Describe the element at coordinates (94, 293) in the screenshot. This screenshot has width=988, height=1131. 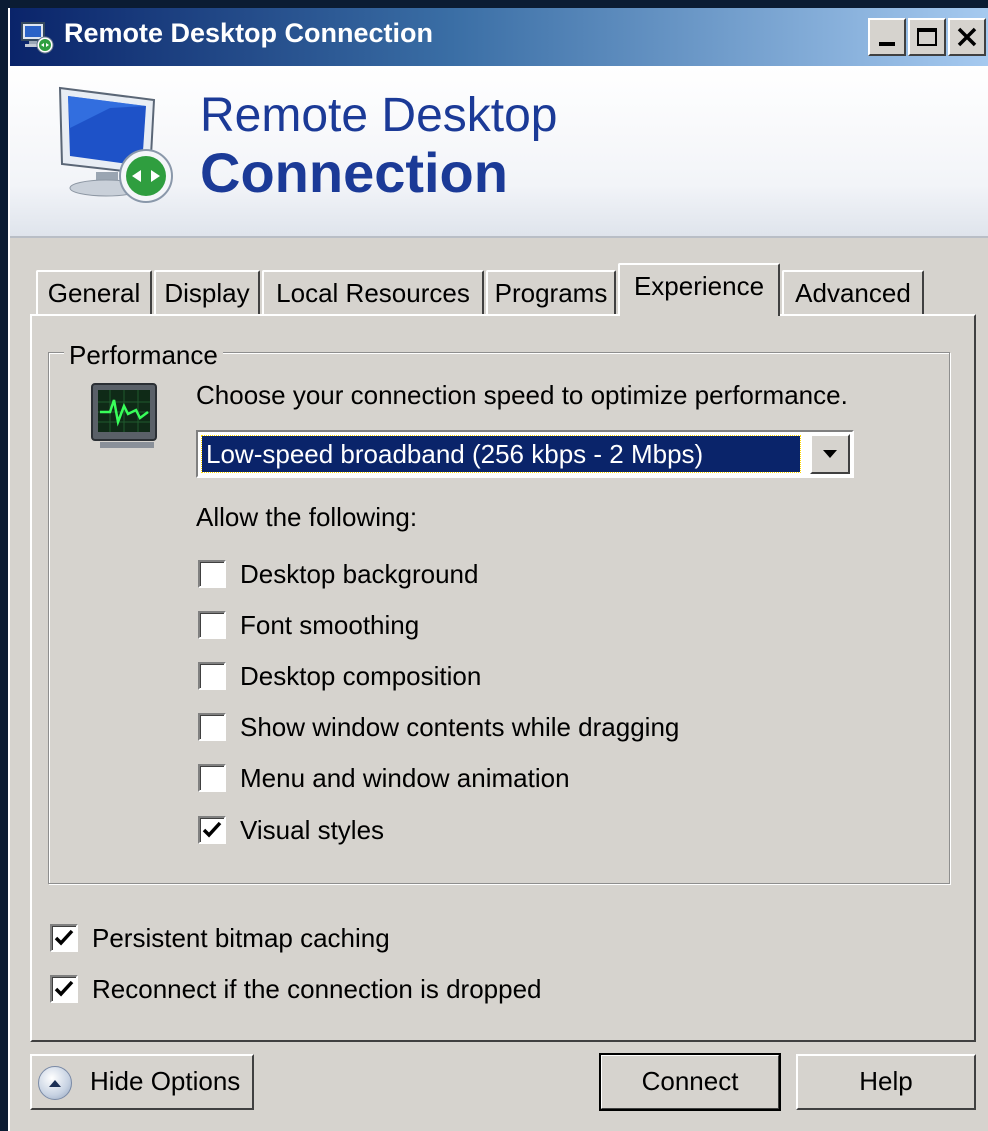
I see `tab-general: General` at that location.